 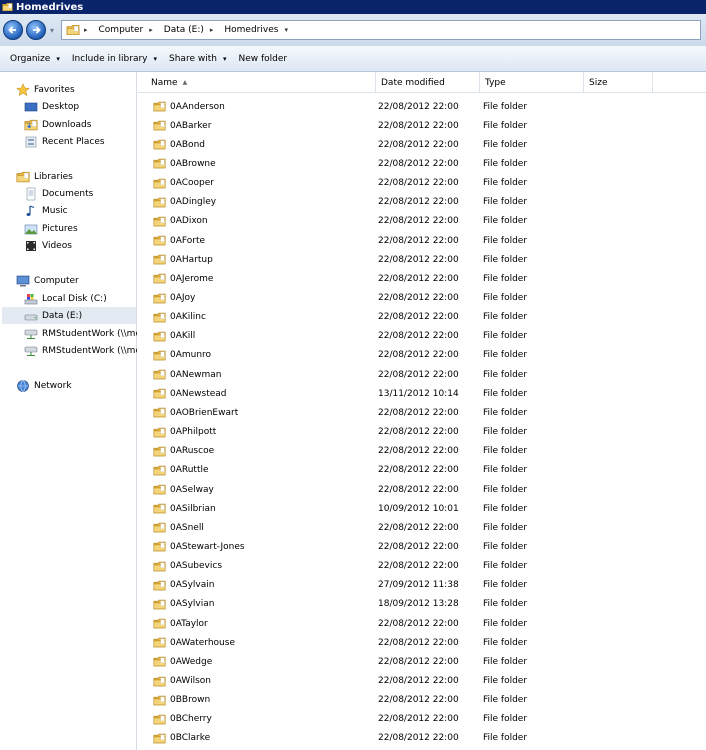 I want to click on file-row: 0AWilson 22/08/2012 22:00 File folder, so click(x=422, y=681).